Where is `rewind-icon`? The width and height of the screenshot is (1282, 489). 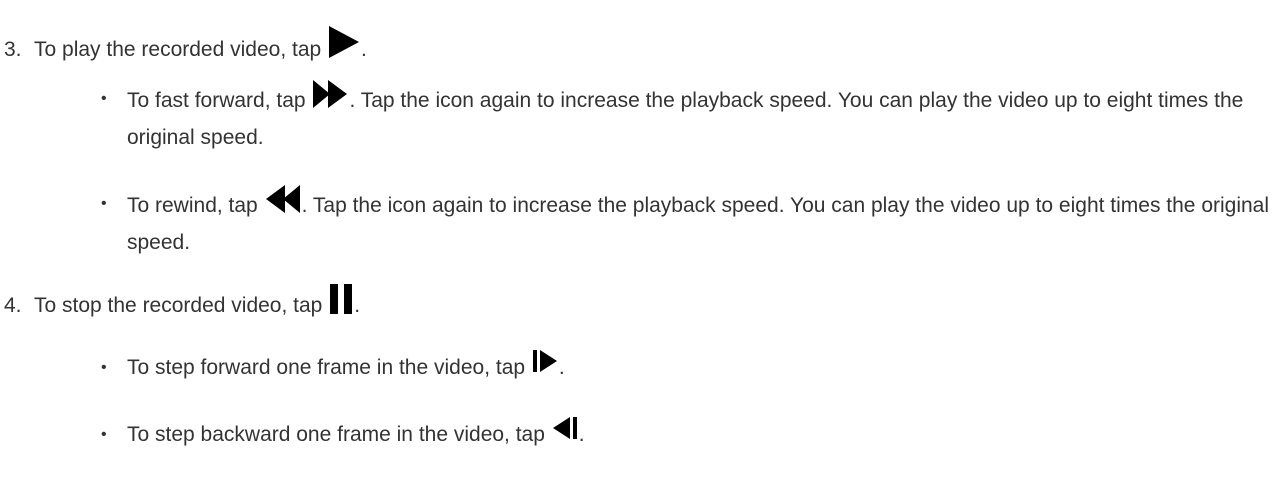 rewind-icon is located at coordinates (282, 199).